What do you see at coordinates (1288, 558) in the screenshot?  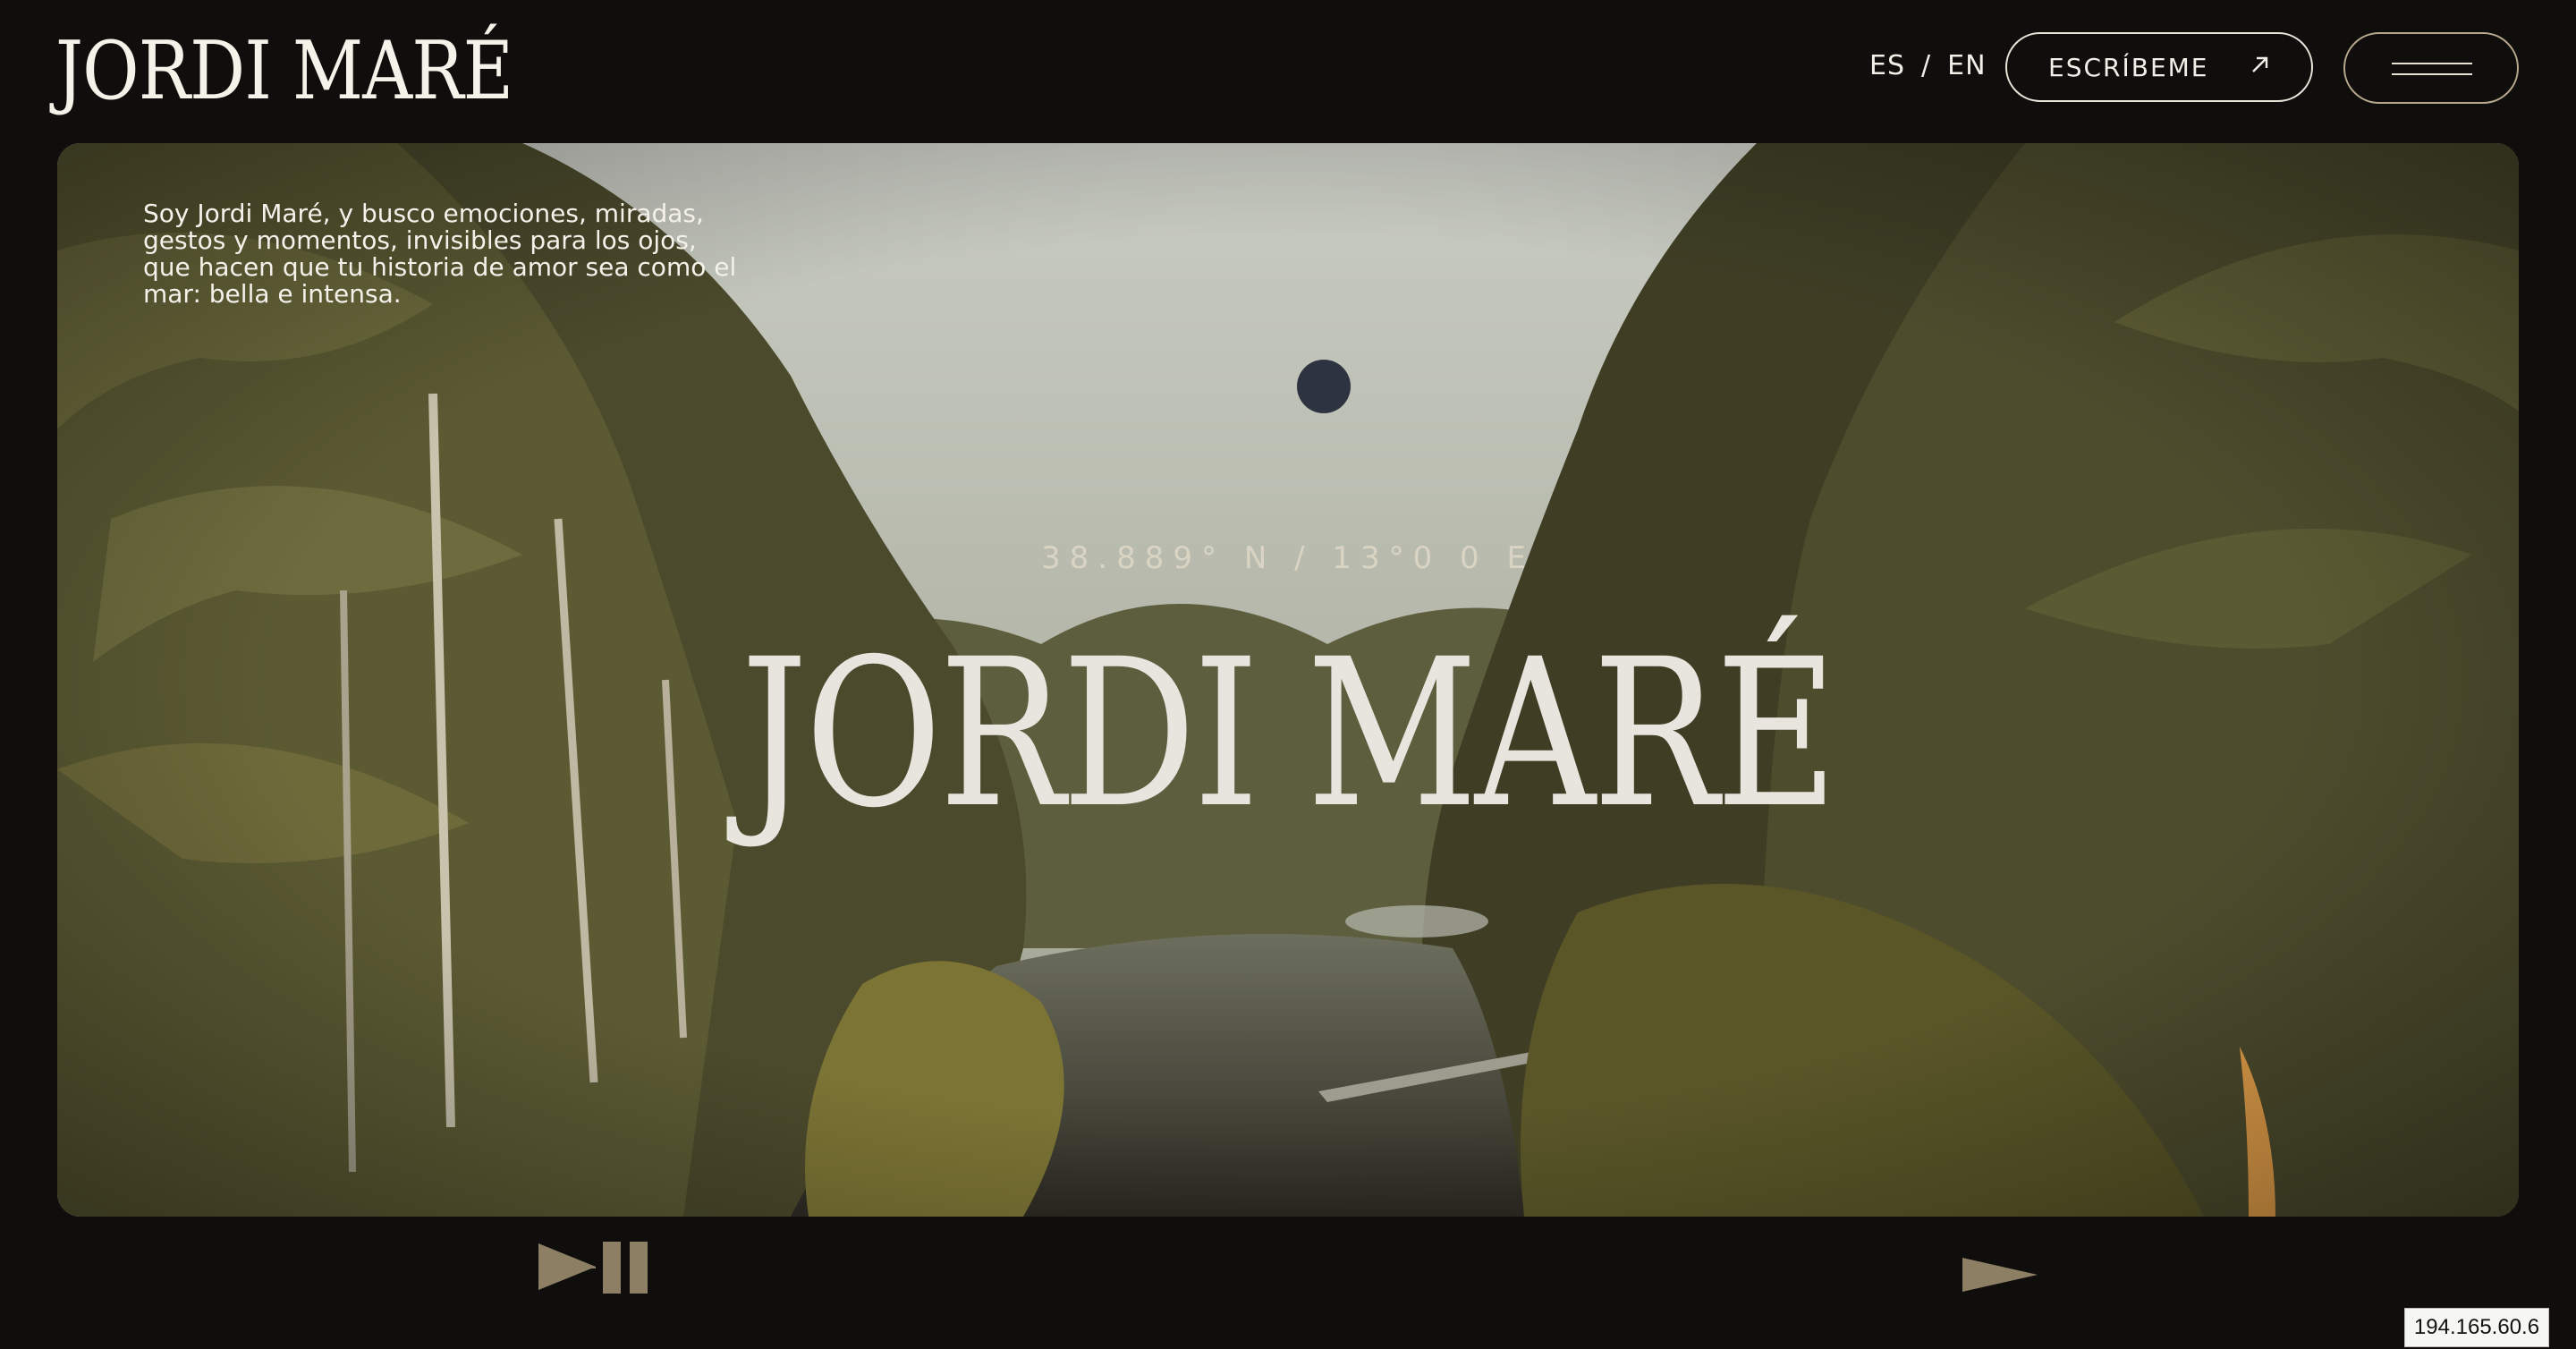 I see `coordinates-label: 38.889° N / 13°0 0 E` at bounding box center [1288, 558].